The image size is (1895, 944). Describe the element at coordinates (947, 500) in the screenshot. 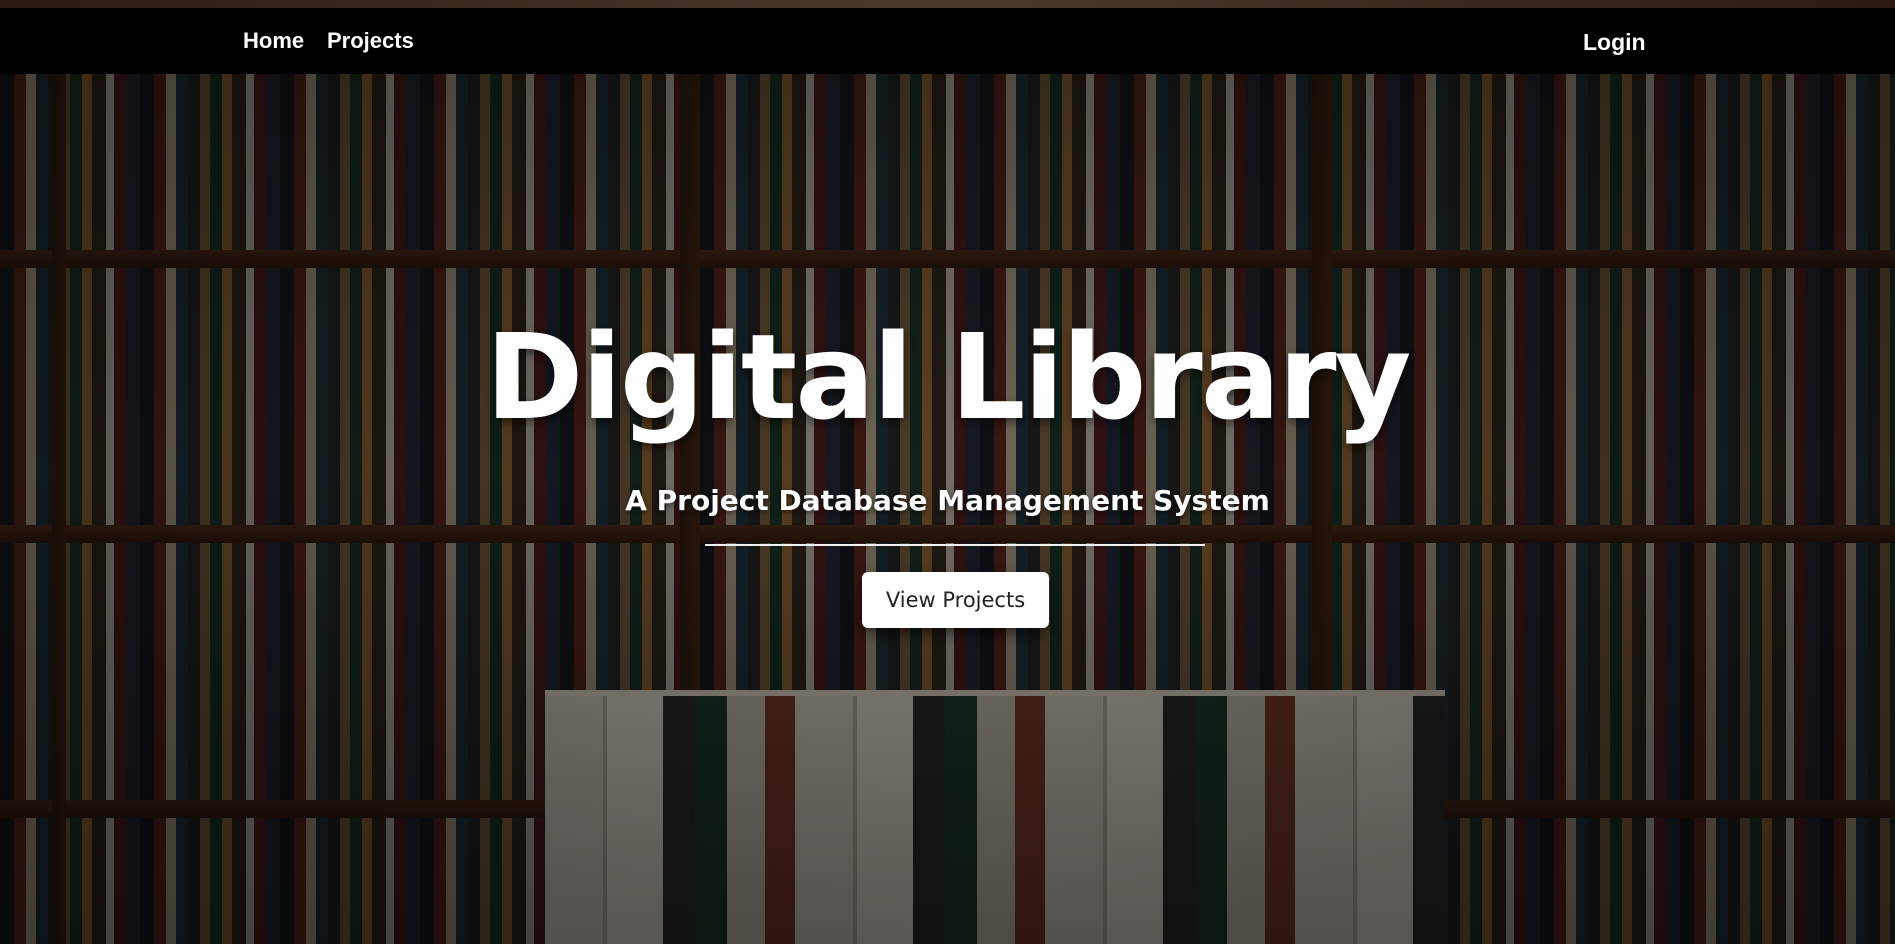

I see `hero-subtitle: A Project Database Management System` at that location.